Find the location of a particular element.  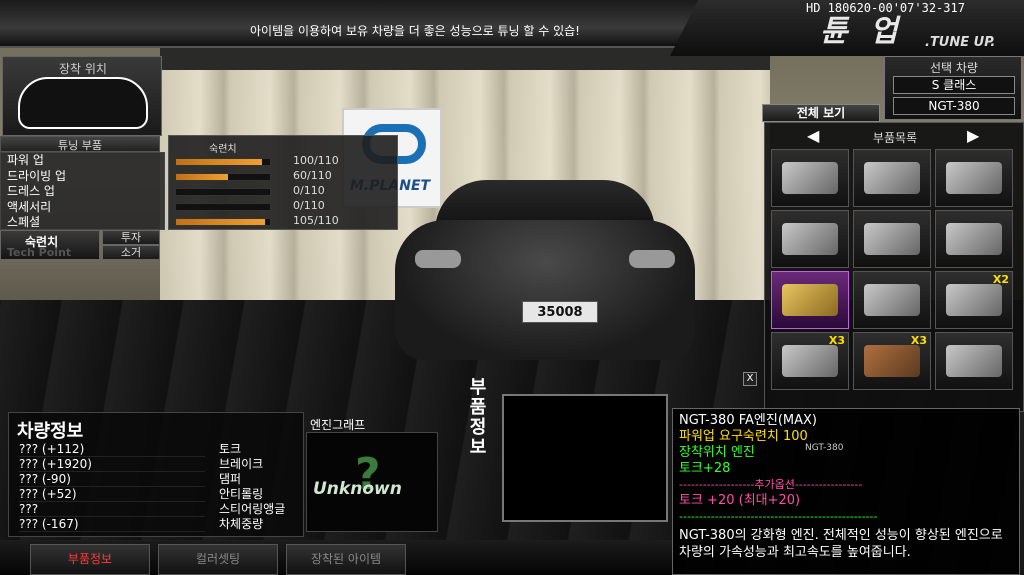

manifold-icon is located at coordinates (974, 300).